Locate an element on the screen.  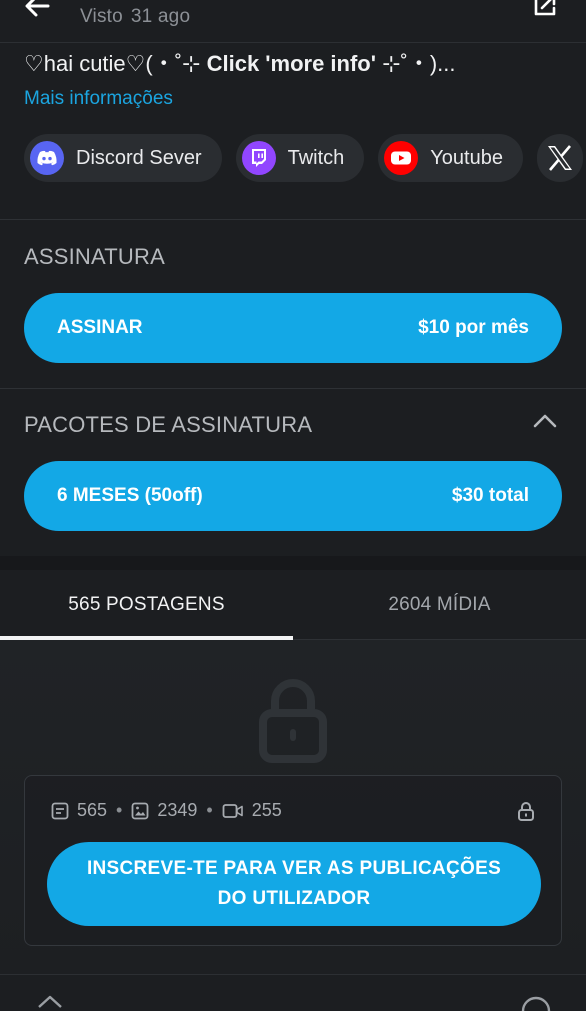
back-arrow-icon is located at coordinates (37, 10).